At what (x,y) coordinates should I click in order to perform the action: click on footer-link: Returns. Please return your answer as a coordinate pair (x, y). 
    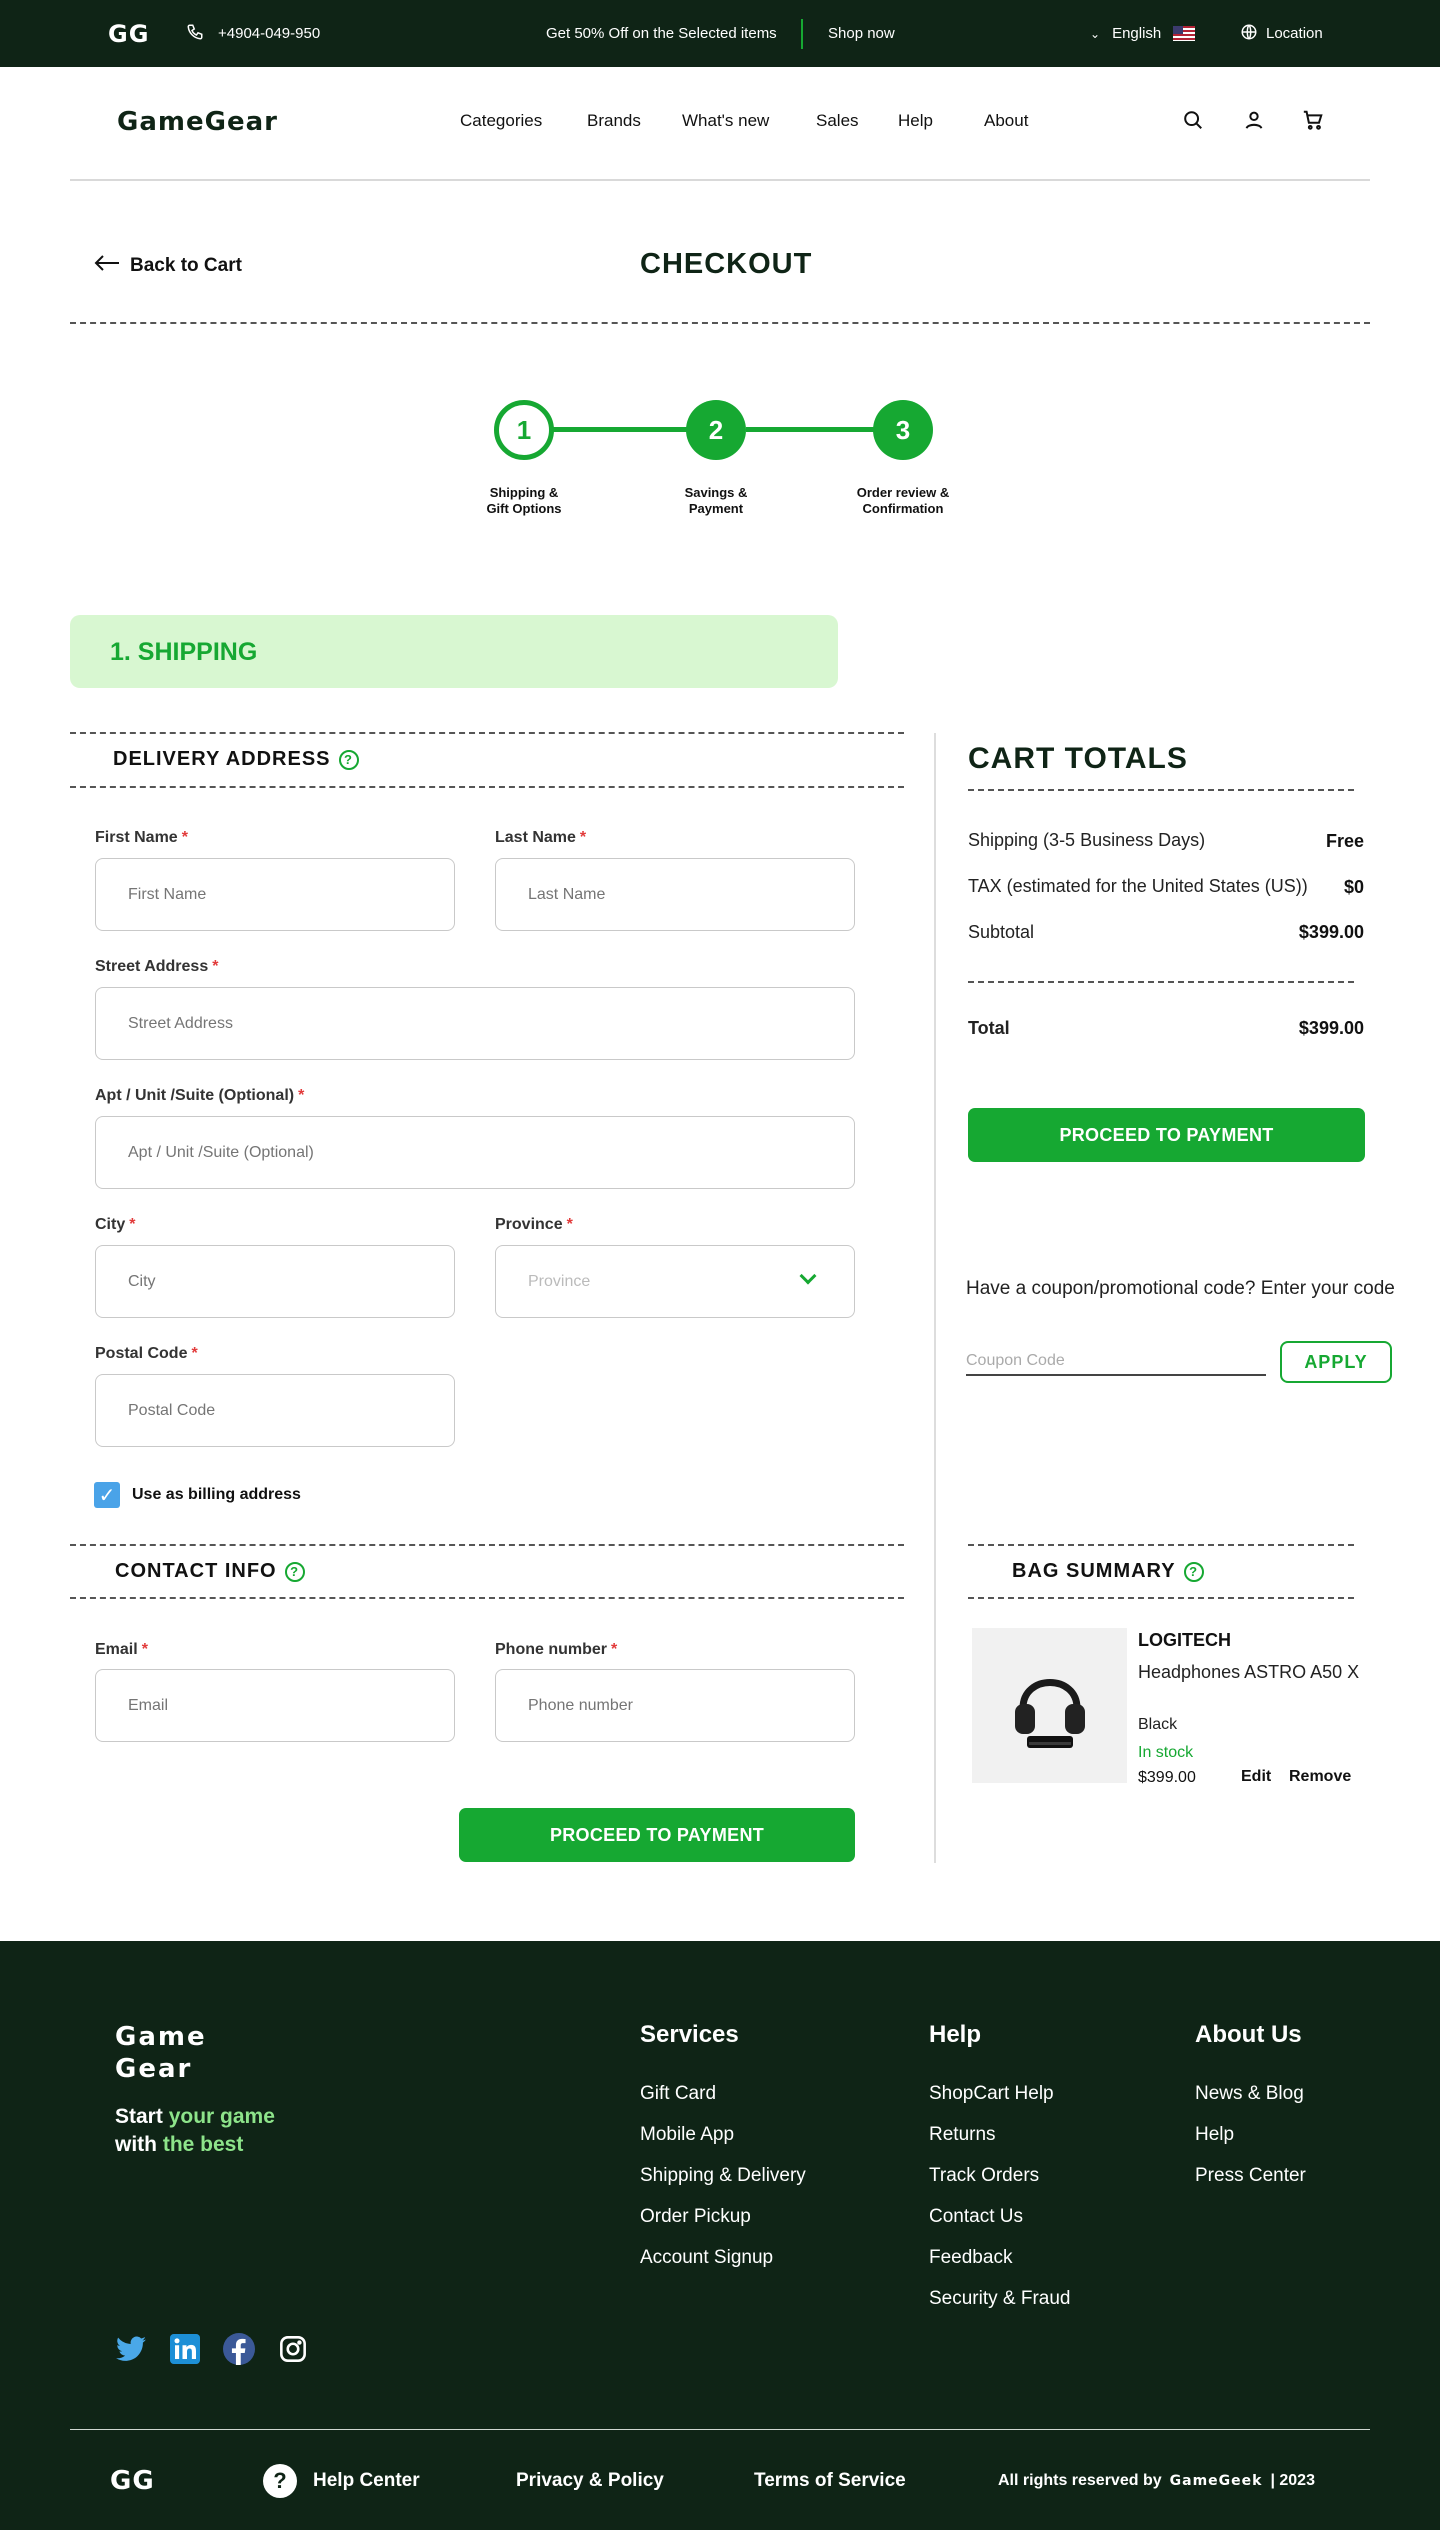
    Looking at the image, I should click on (1000, 2134).